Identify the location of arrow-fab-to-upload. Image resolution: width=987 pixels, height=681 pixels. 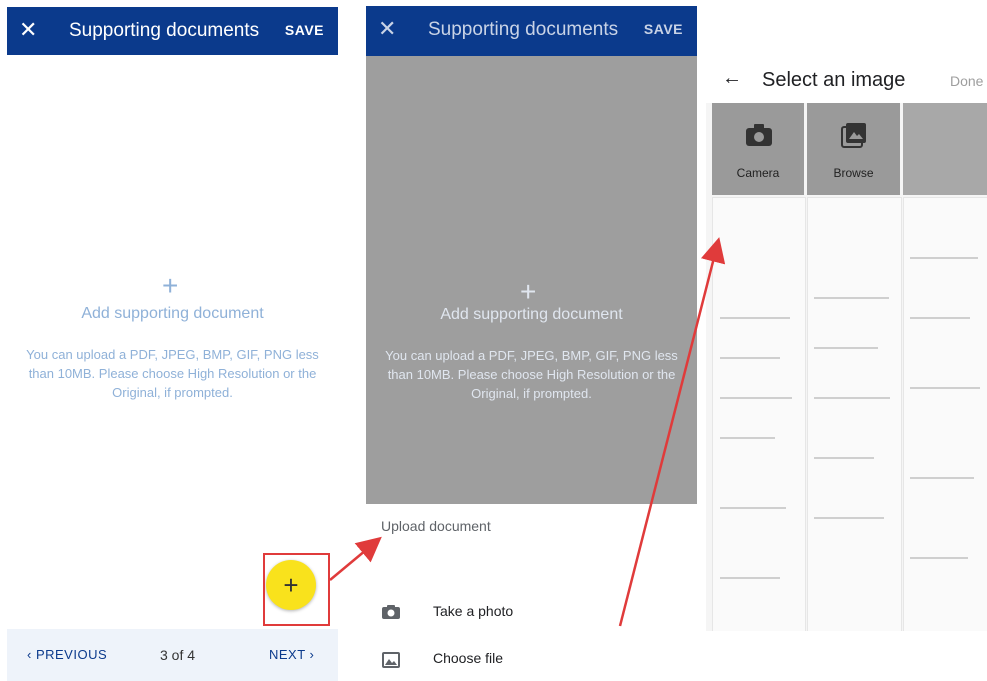
(355, 558).